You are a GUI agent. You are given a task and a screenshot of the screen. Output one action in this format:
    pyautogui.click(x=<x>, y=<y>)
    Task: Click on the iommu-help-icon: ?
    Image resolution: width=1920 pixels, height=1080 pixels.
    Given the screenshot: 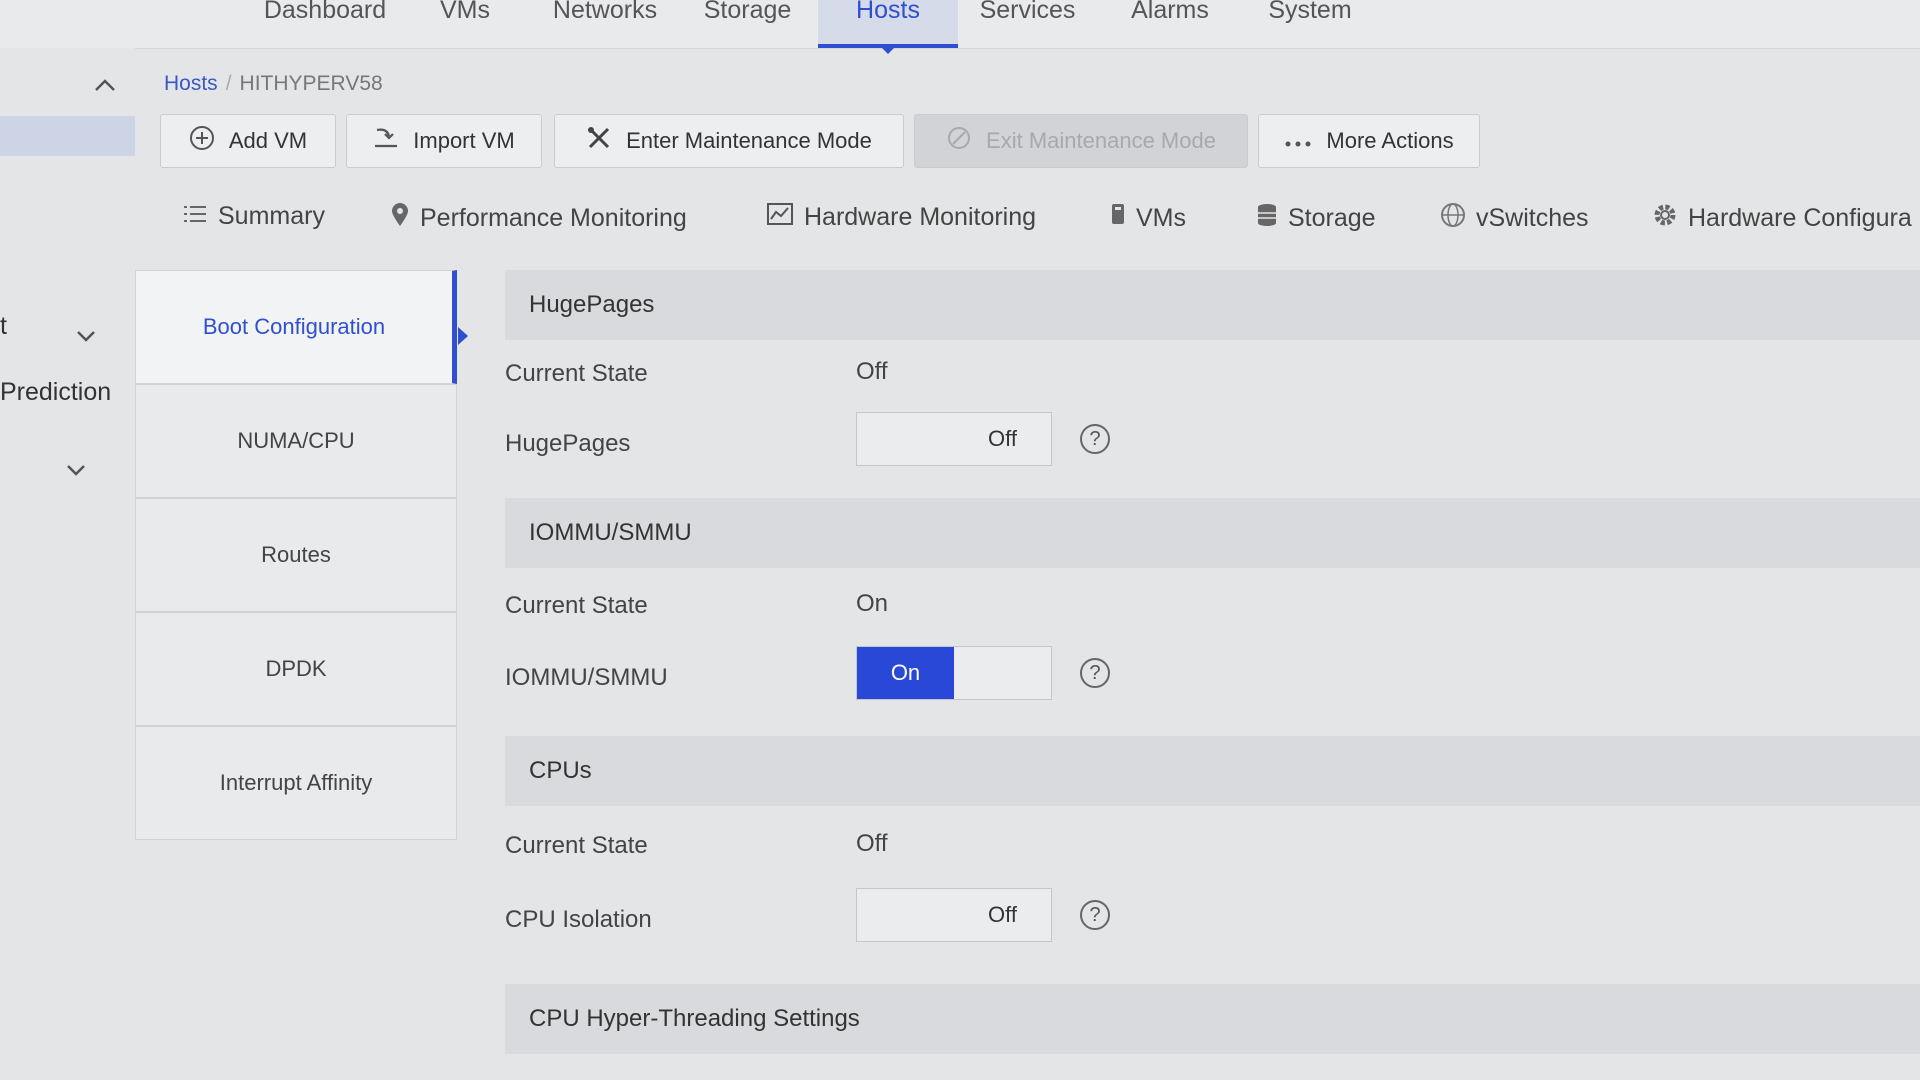 What is the action you would take?
    pyautogui.click(x=1095, y=673)
    